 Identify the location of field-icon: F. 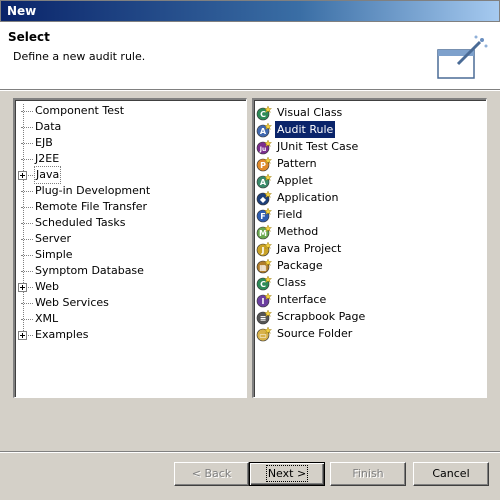
(264, 215).